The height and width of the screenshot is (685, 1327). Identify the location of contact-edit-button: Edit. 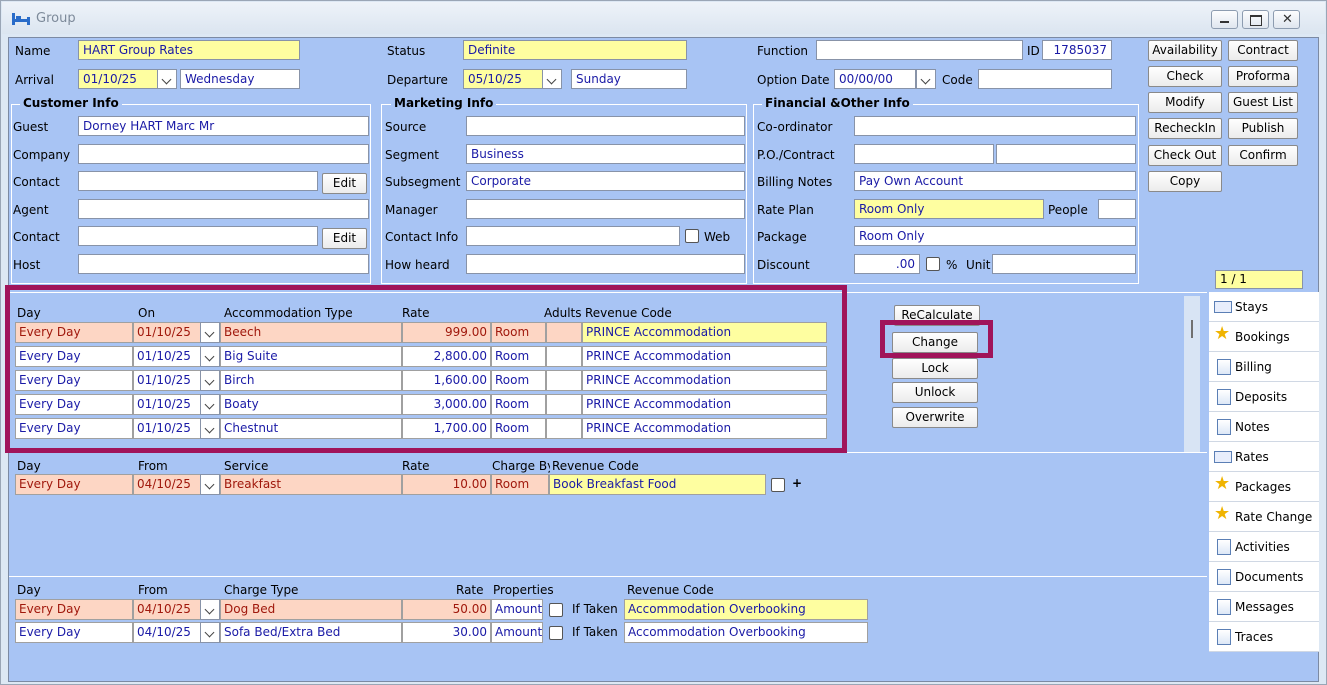
(344, 183).